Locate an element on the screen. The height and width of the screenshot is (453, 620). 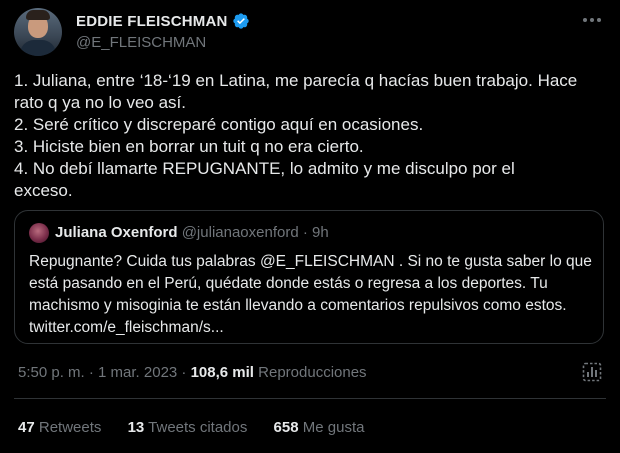
views-count: 108,6 mil is located at coordinates (222, 372).